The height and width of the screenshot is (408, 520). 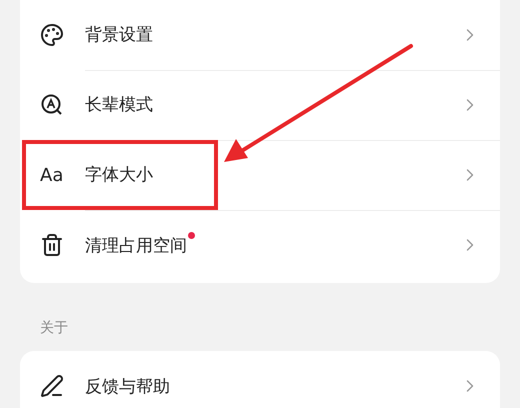 What do you see at coordinates (136, 245) in the screenshot?
I see `item-label: 清理占用空间` at bounding box center [136, 245].